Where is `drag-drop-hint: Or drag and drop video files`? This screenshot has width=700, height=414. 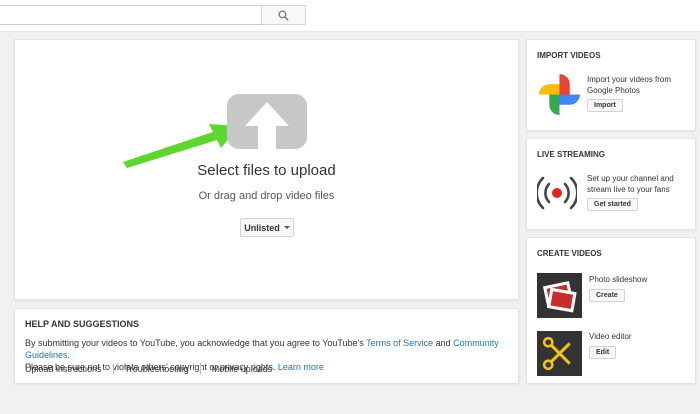 drag-drop-hint: Or drag and drop video files is located at coordinates (266, 196).